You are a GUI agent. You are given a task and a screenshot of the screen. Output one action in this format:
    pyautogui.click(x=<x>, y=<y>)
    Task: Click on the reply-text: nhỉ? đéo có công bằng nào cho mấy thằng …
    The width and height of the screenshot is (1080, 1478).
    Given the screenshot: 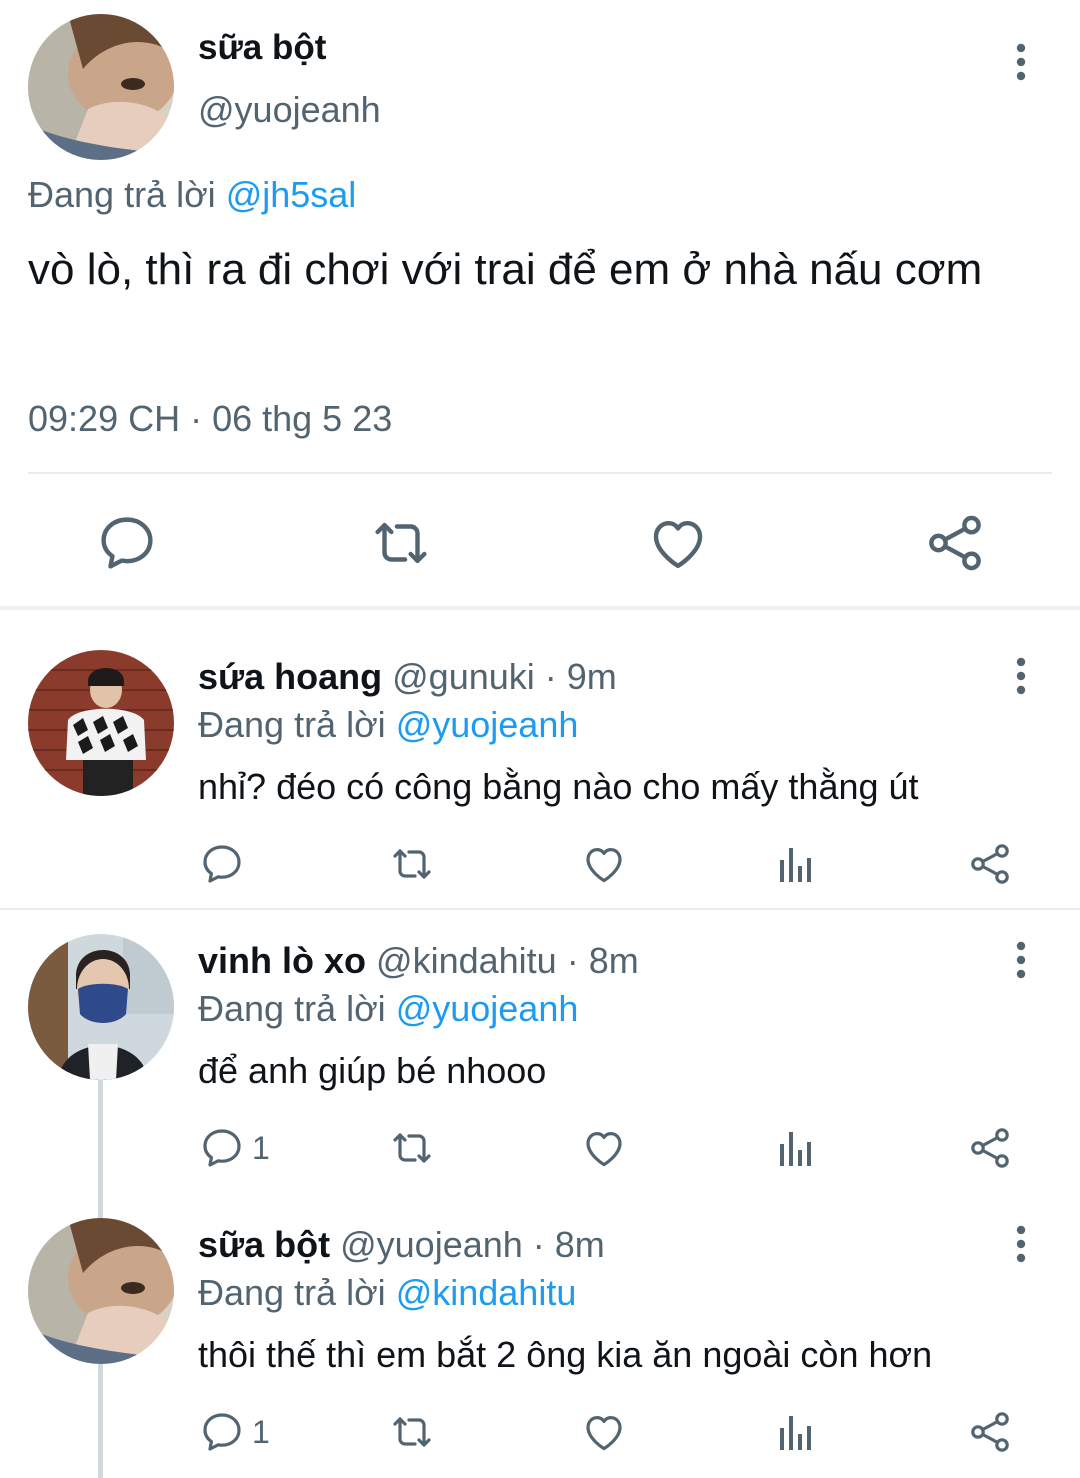 What is the action you would take?
    pyautogui.click(x=558, y=786)
    